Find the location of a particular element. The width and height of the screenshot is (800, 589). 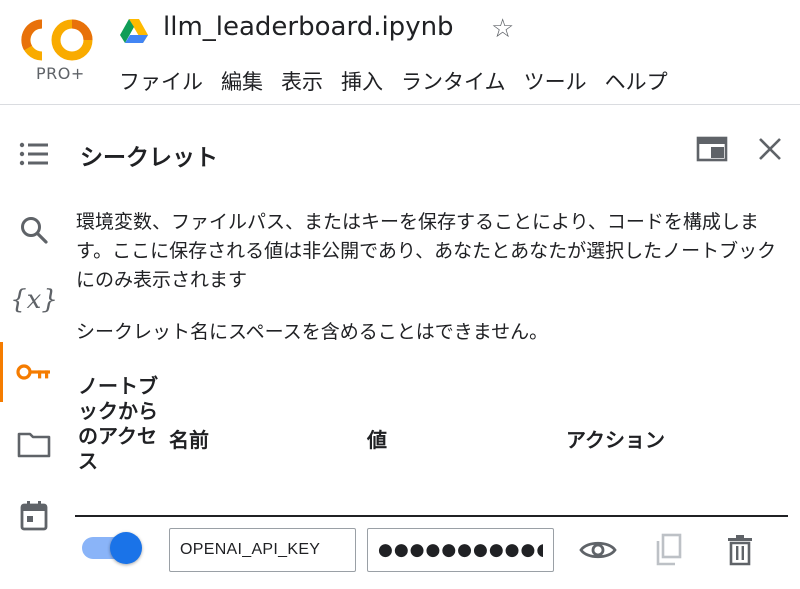

star-icon: ☆ is located at coordinates (502, 29).